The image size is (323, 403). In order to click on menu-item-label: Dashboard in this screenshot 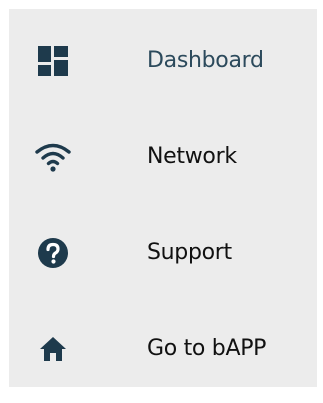, I will do `click(205, 60)`.